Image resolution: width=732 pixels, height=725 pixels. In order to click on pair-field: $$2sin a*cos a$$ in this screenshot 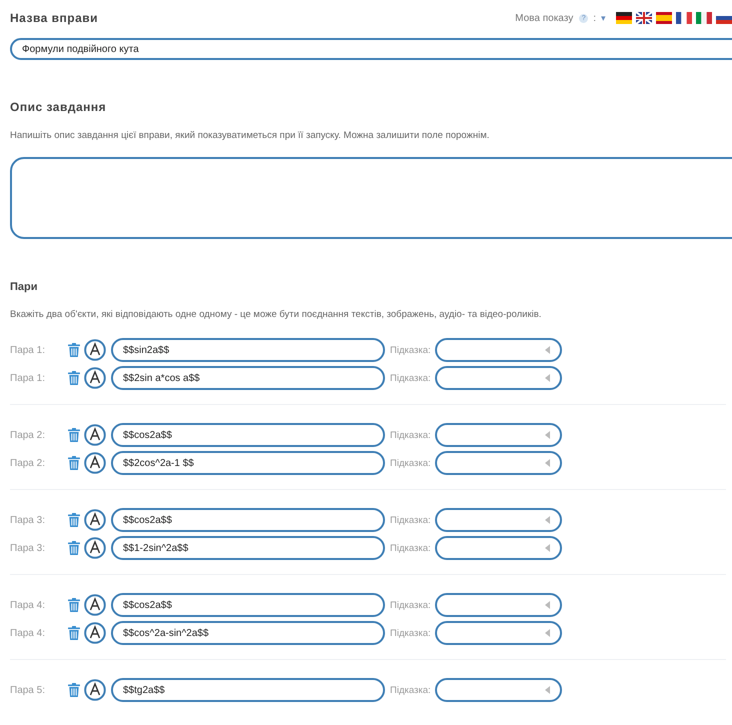, I will do `click(248, 378)`.